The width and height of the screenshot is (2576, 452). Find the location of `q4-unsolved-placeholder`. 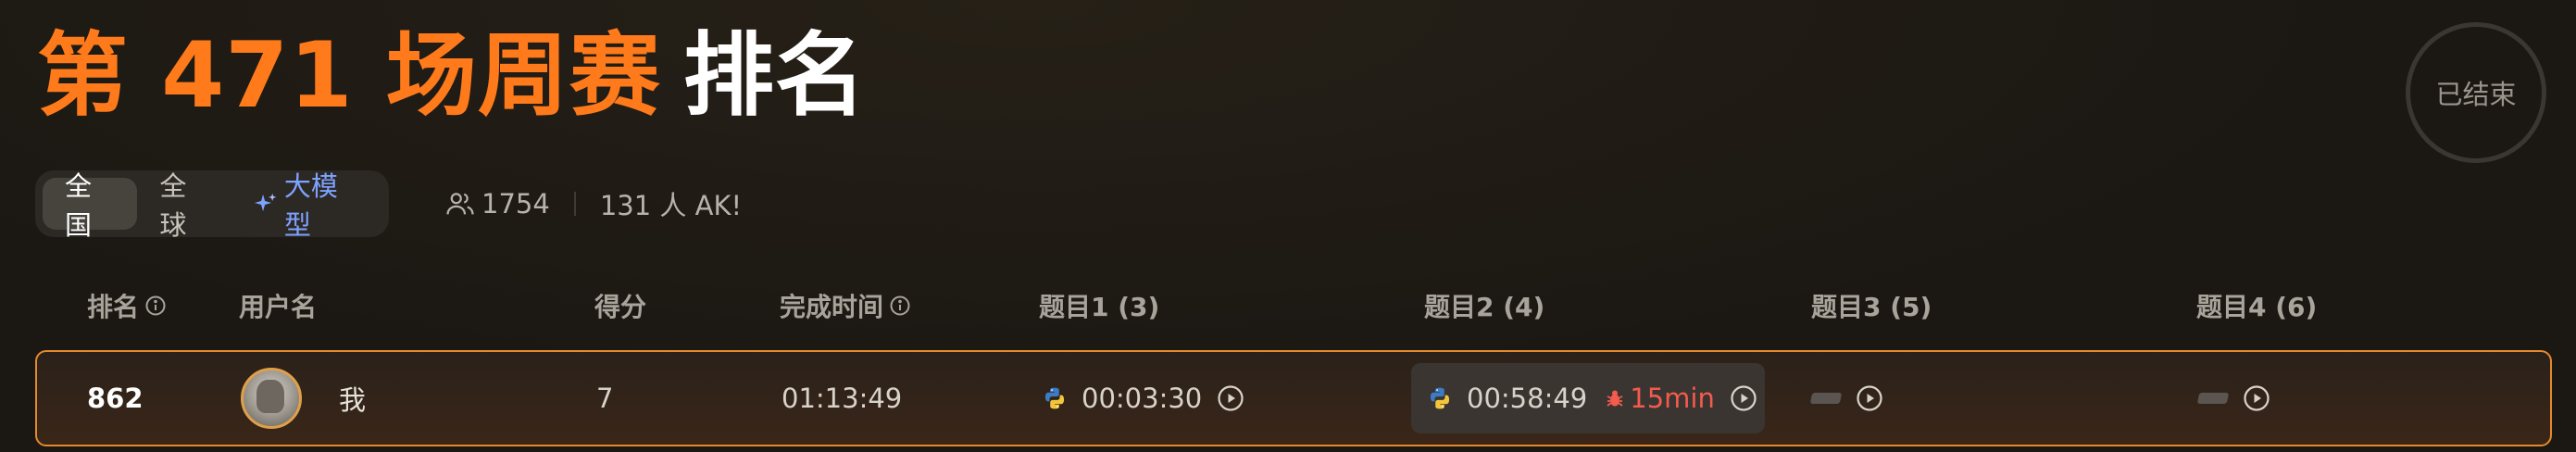

q4-unsolved-placeholder is located at coordinates (2213, 398).